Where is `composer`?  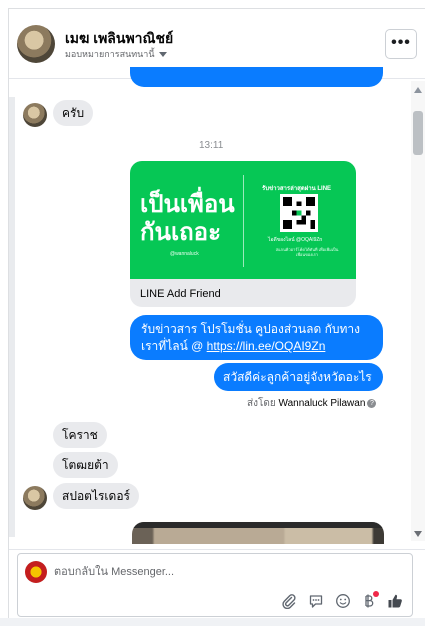
composer is located at coordinates (217, 588).